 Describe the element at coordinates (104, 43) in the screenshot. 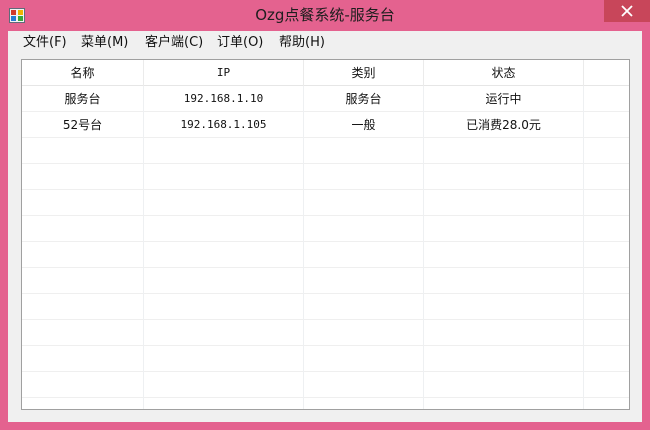

I see `menu-menu: 菜单(M)` at that location.